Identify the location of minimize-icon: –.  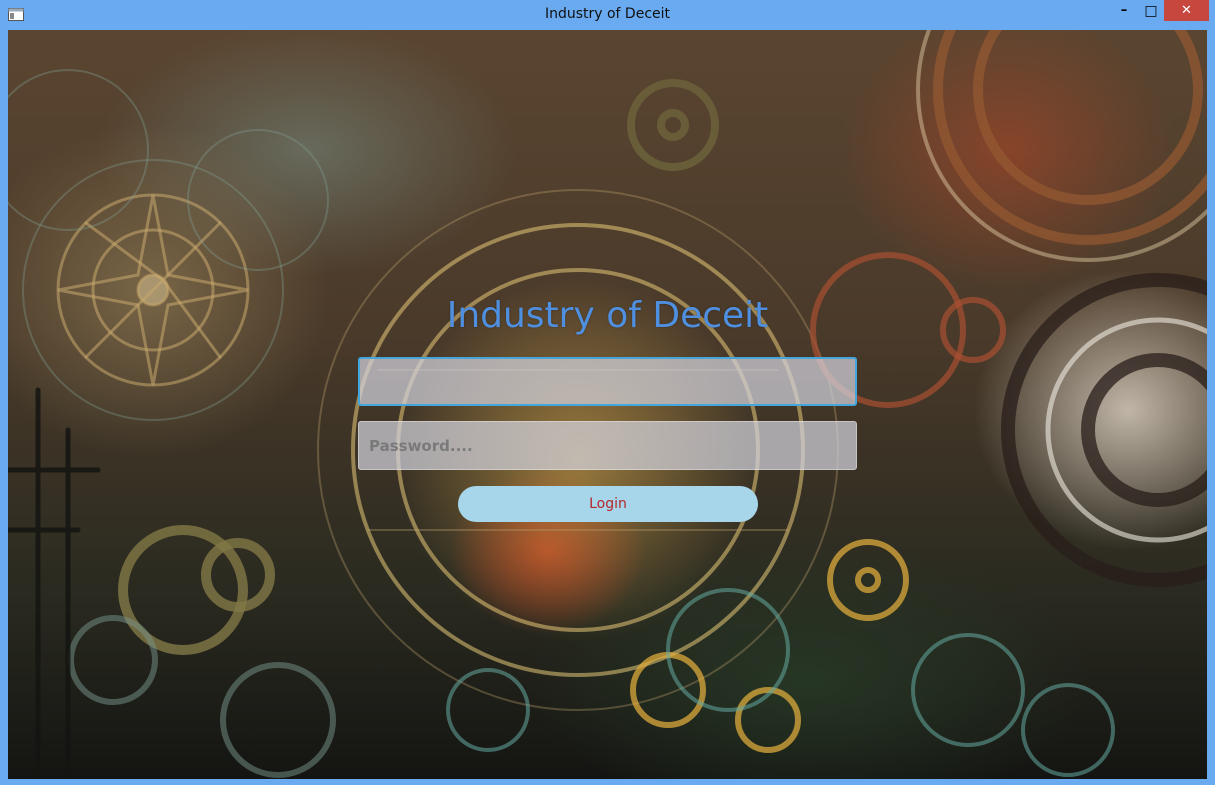
(1124, 10).